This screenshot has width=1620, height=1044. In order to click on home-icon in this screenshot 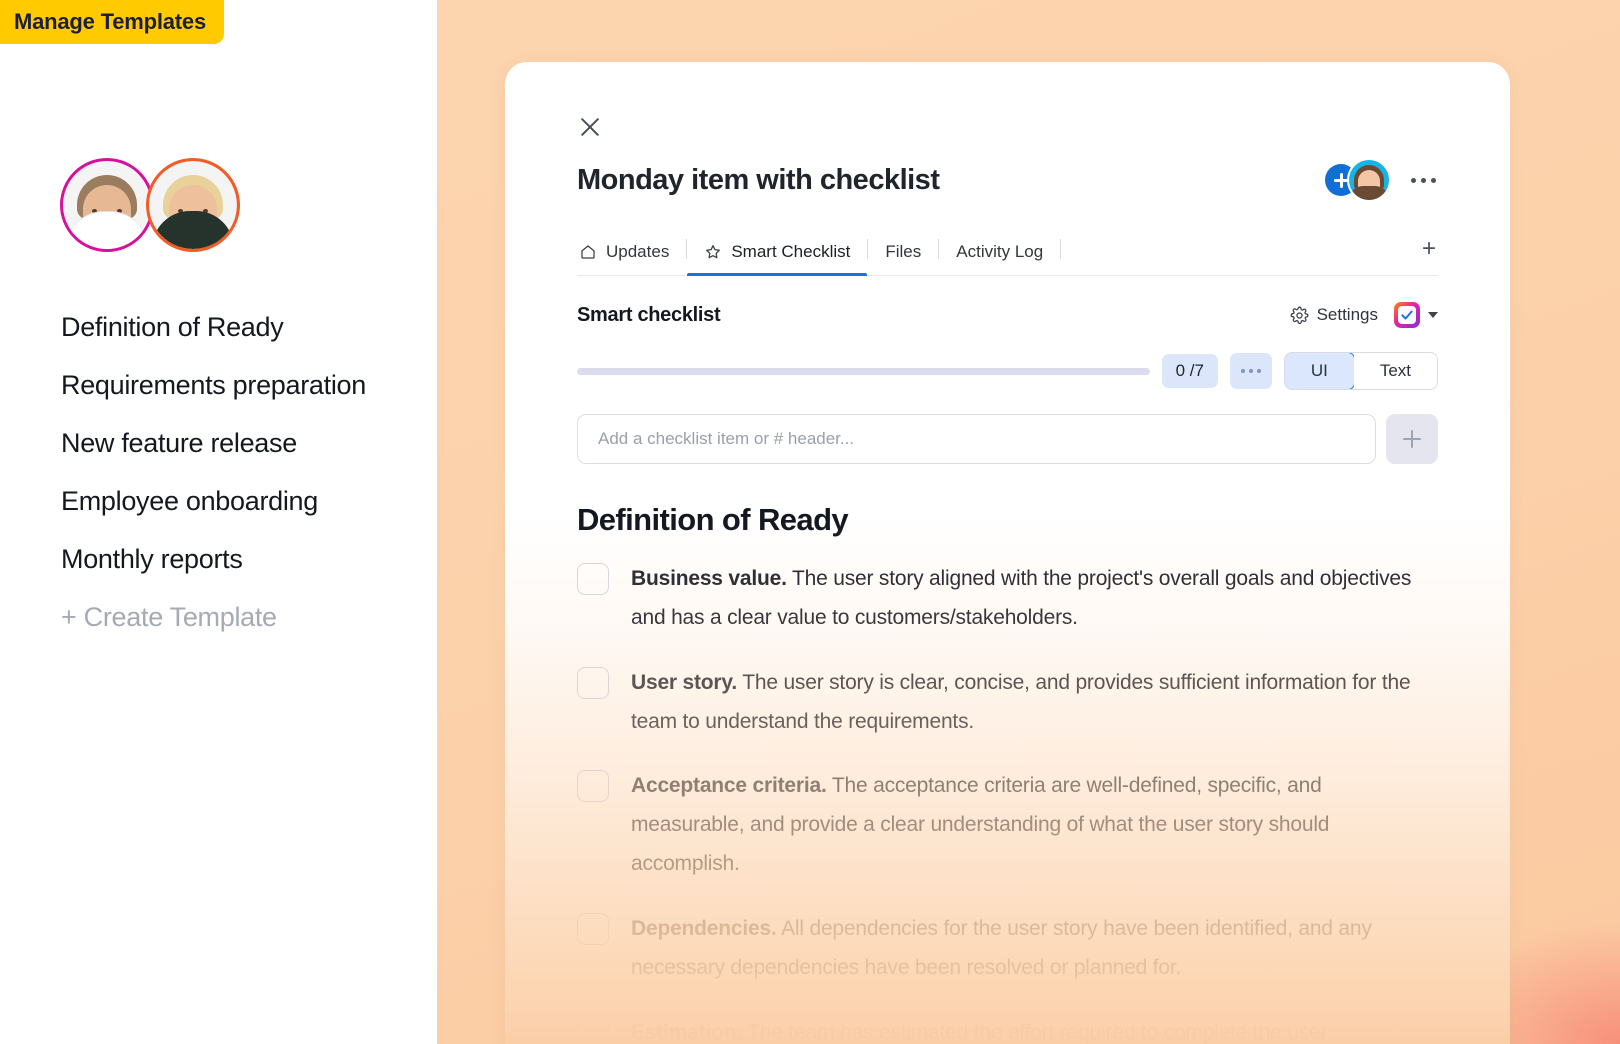, I will do `click(588, 252)`.